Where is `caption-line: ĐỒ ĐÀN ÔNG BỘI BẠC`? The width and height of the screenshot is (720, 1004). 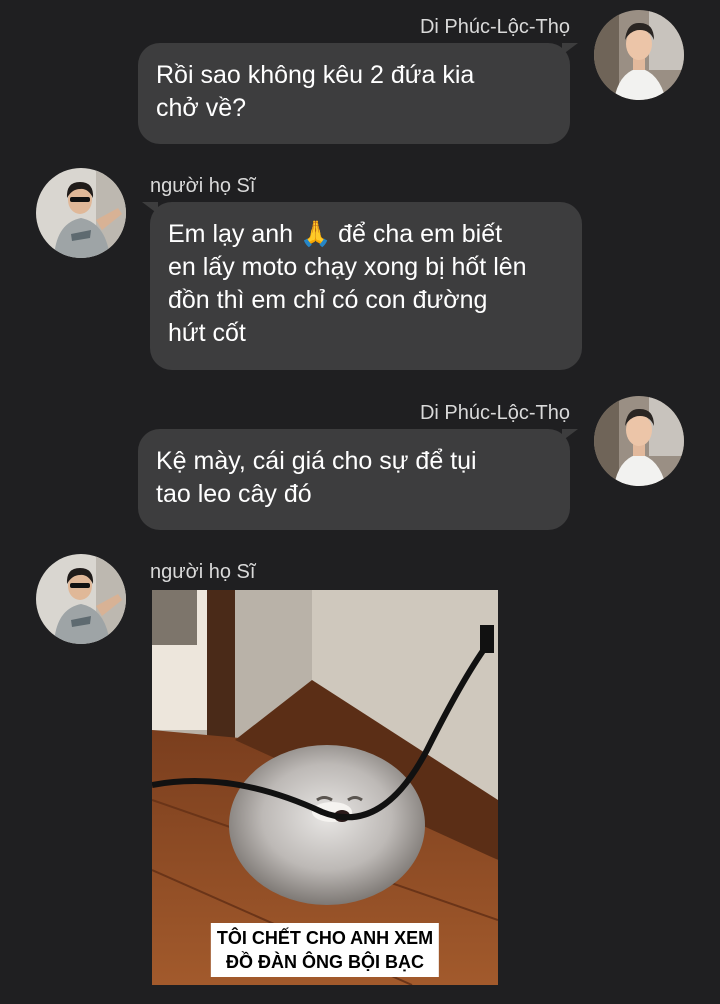
caption-line: ĐỒ ĐÀN ÔNG BỘI BẠC is located at coordinates (325, 962).